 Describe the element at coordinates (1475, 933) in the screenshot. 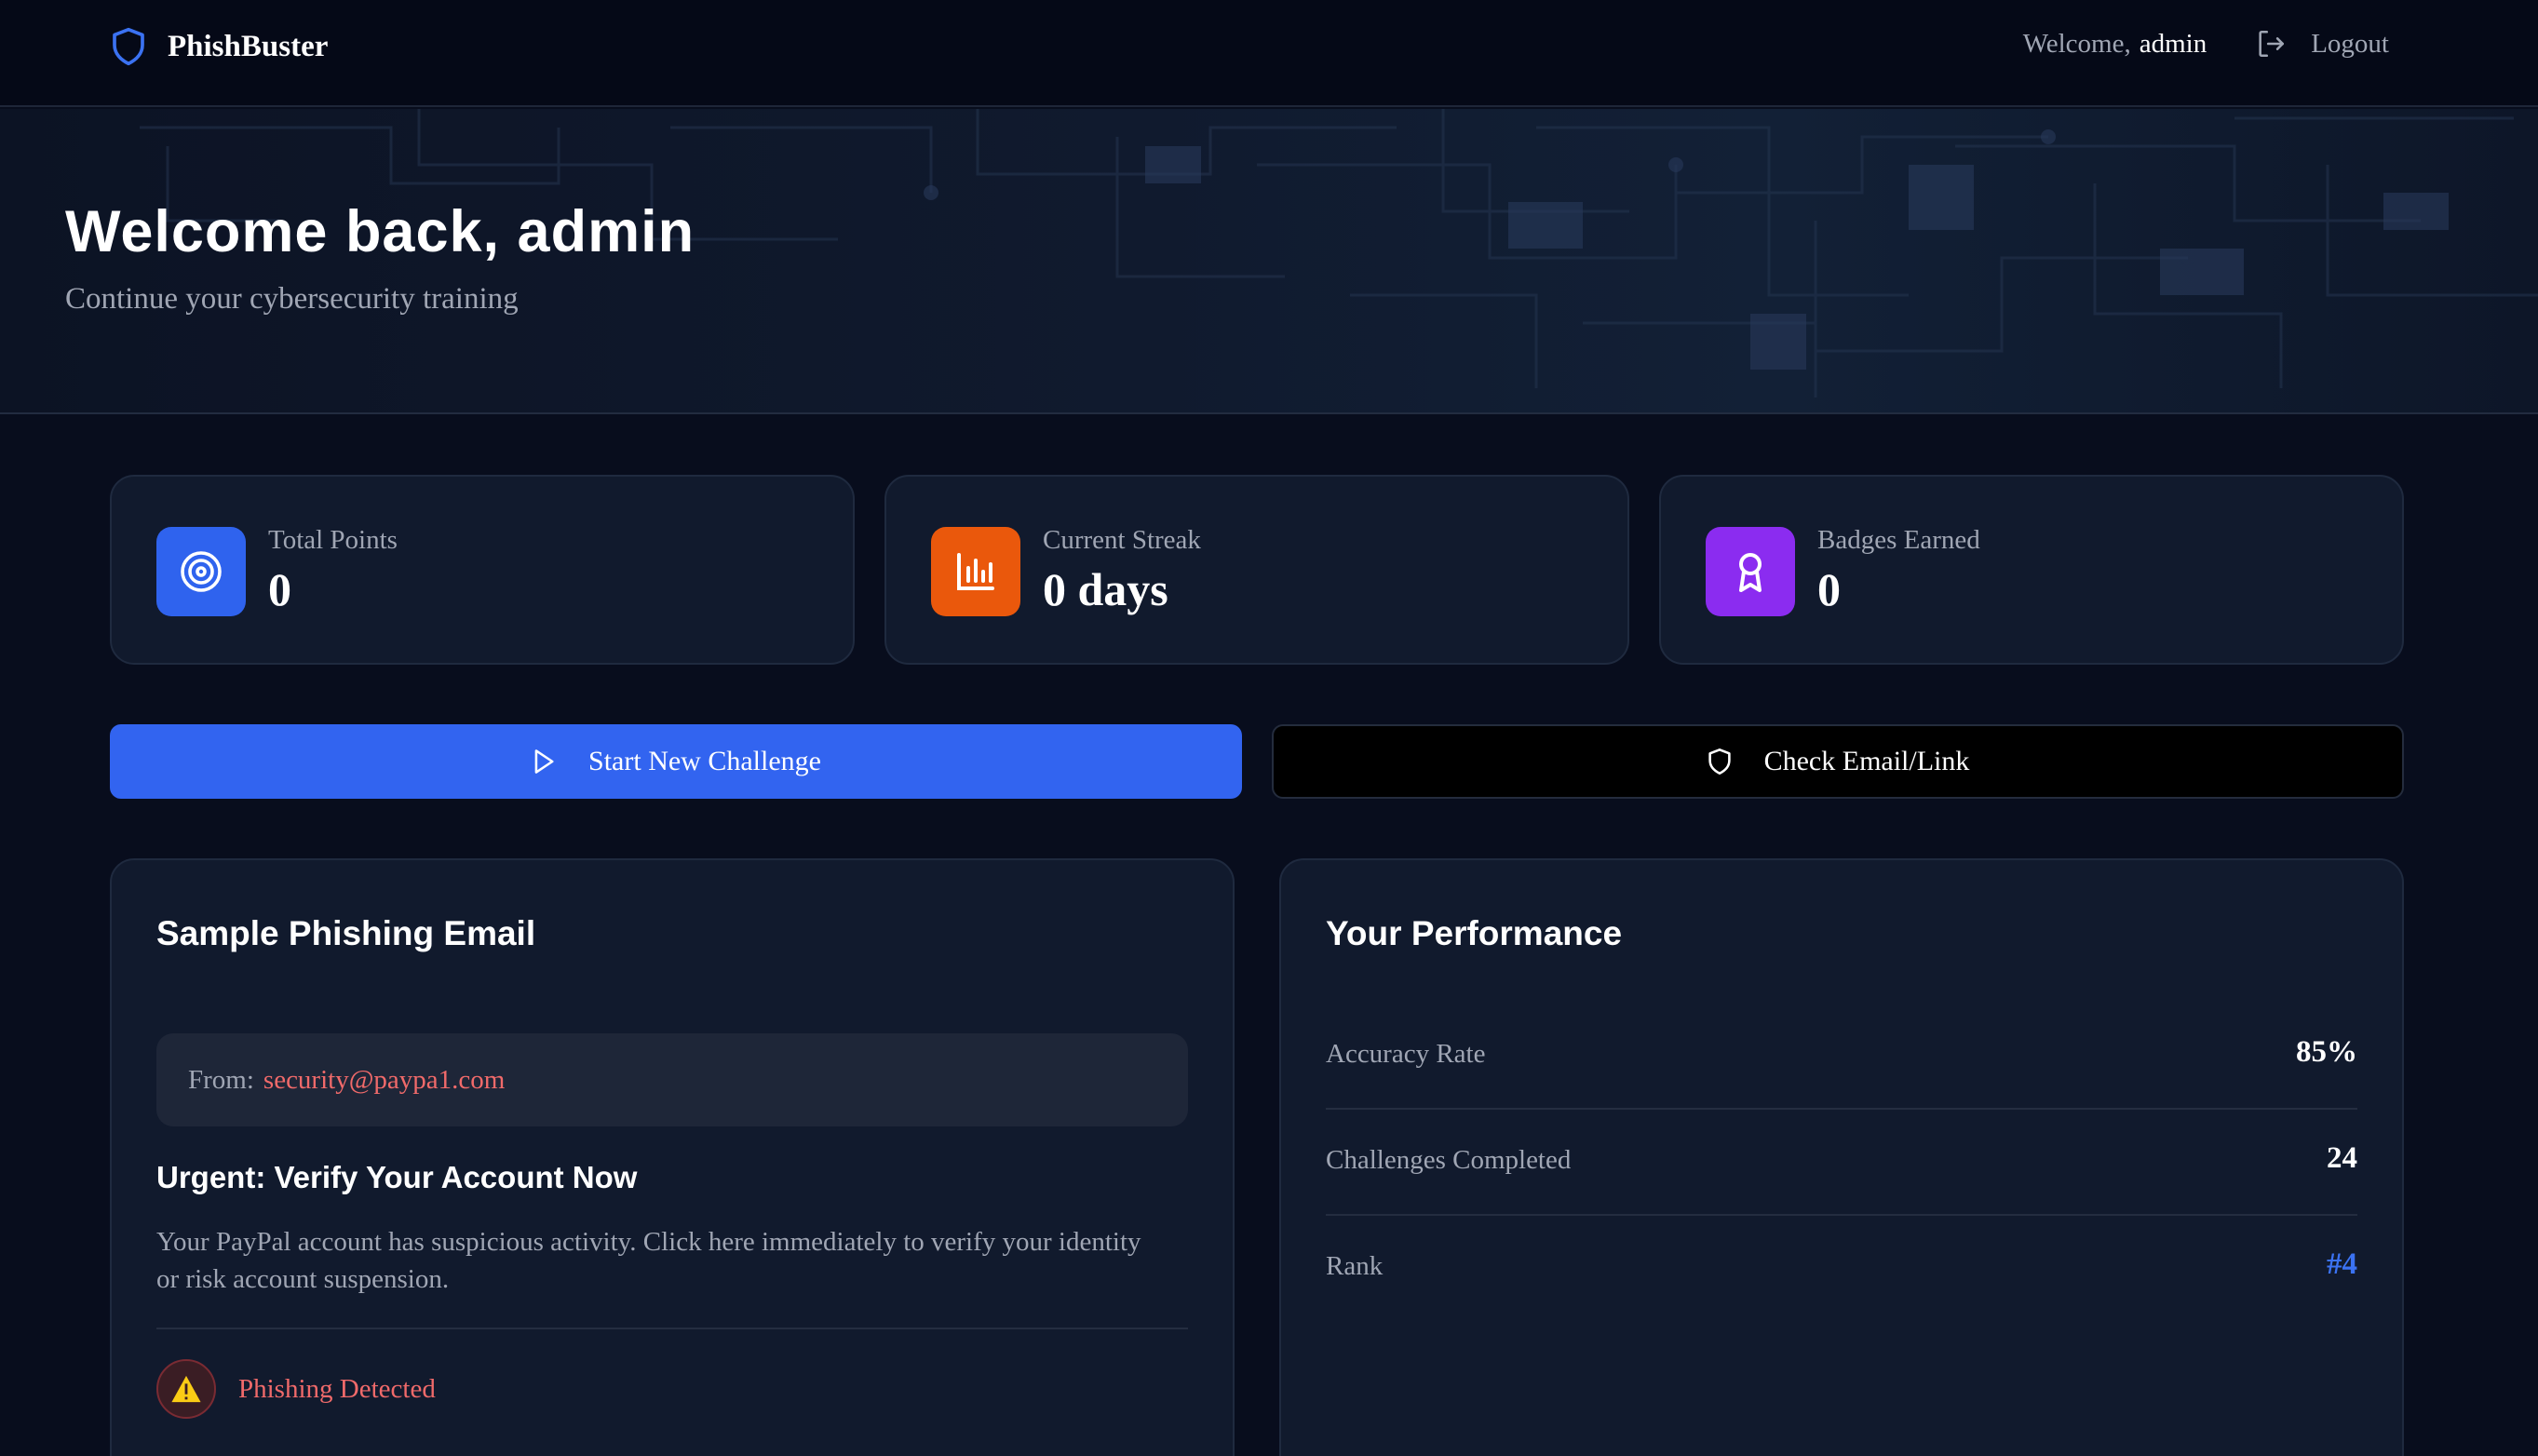

I see `panel-title: Your Performance` at that location.